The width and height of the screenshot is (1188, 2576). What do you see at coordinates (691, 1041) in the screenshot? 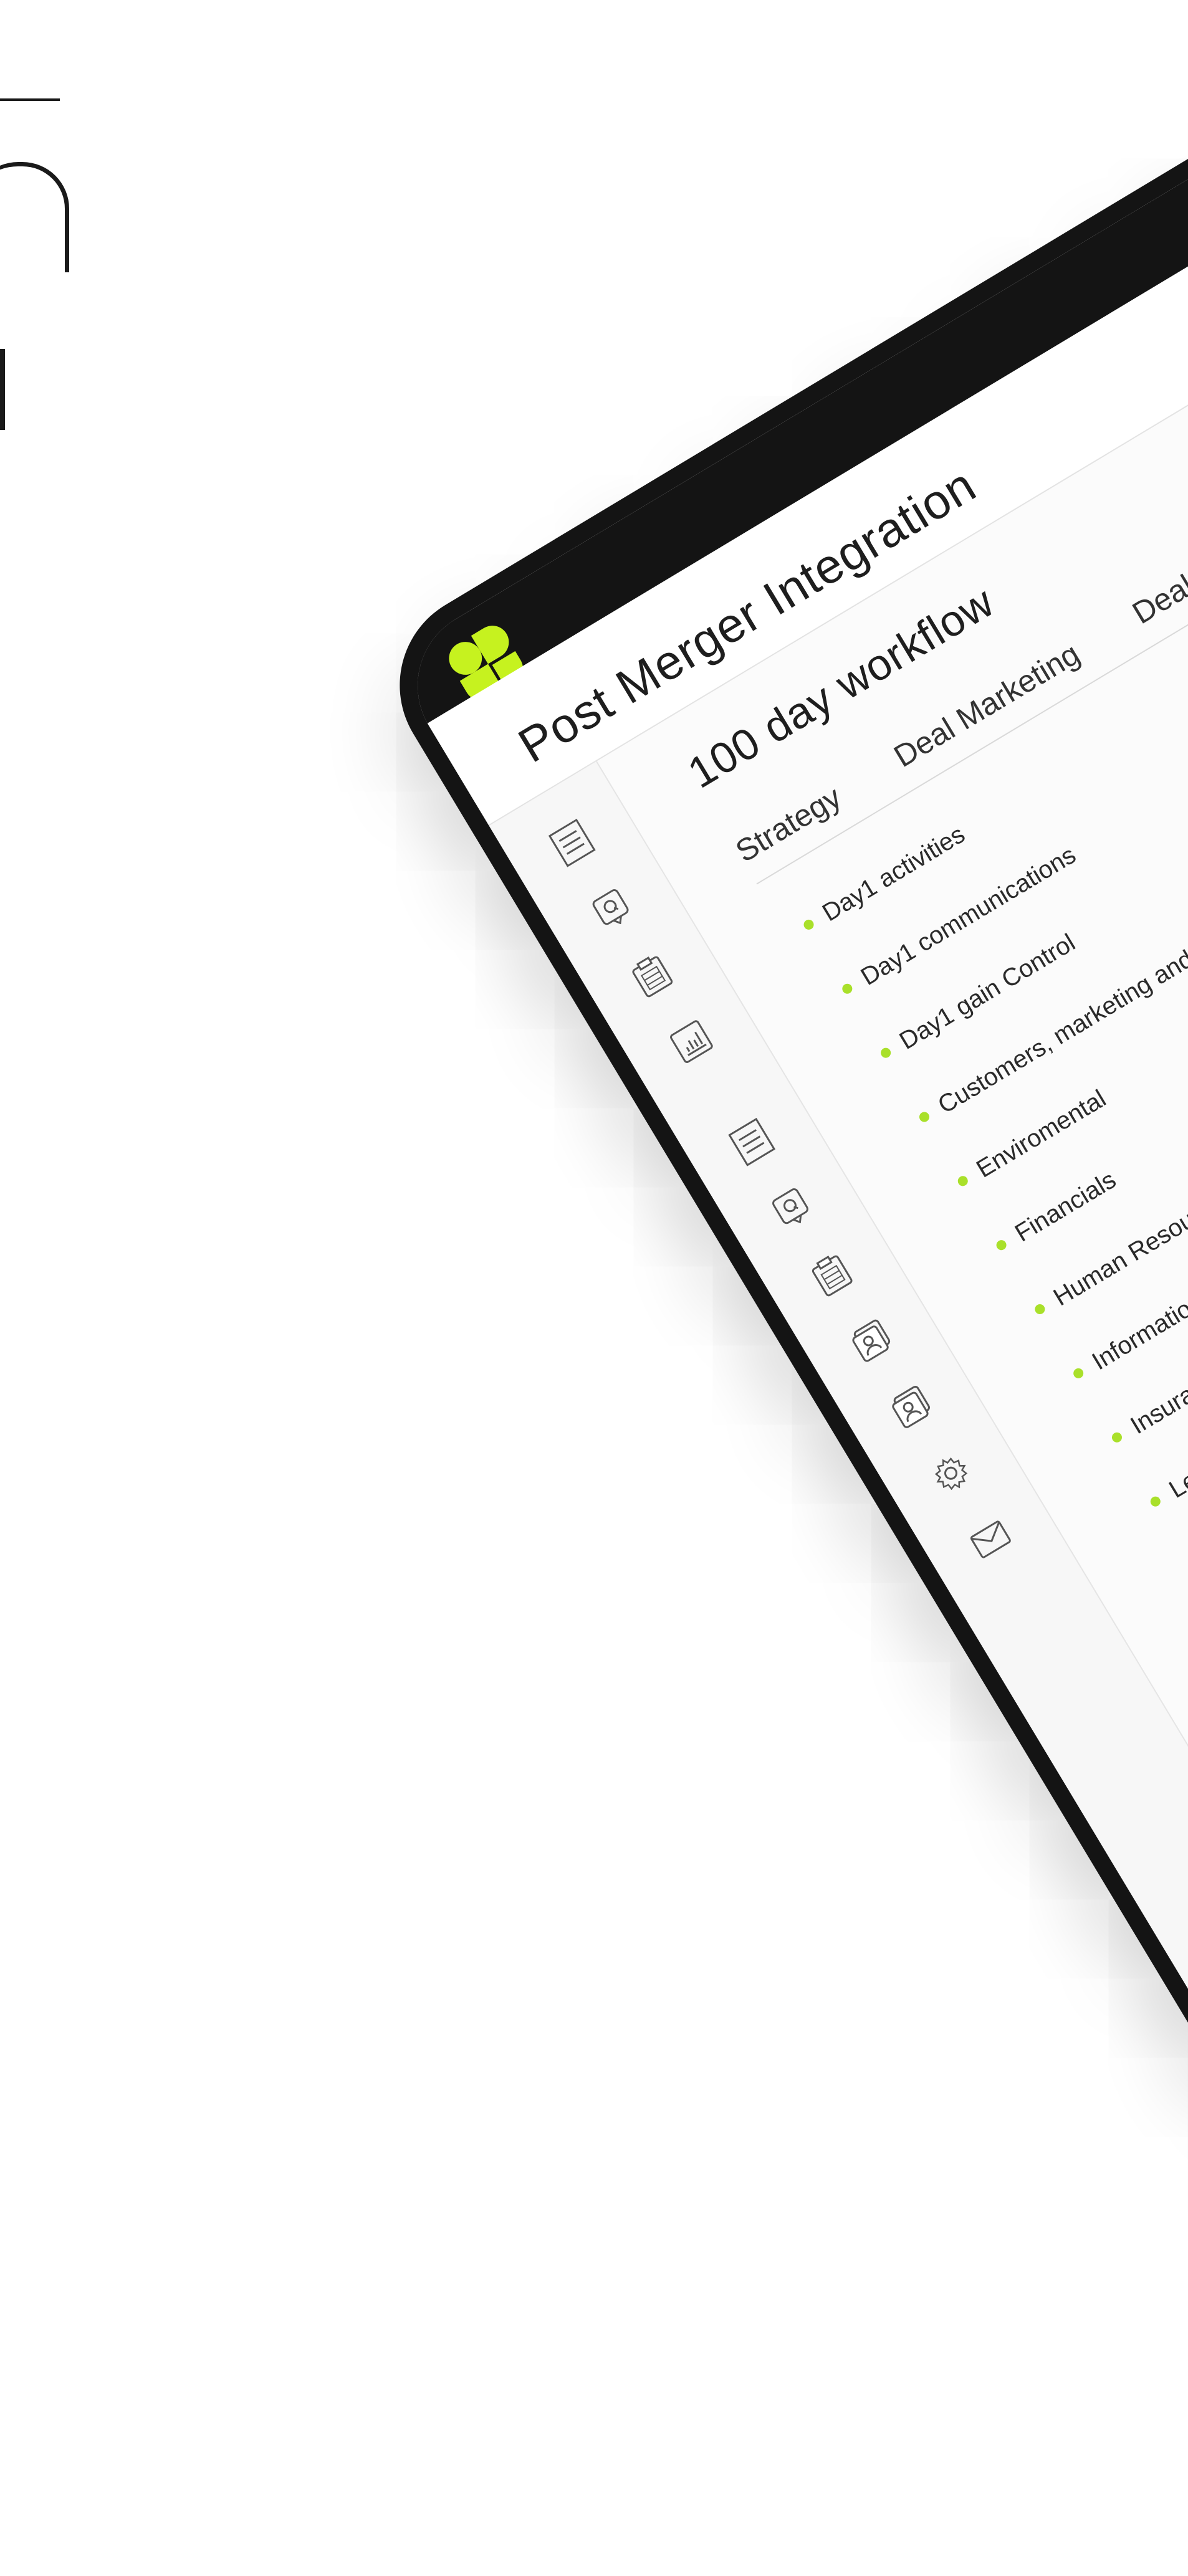
I see `chart-icon` at bounding box center [691, 1041].